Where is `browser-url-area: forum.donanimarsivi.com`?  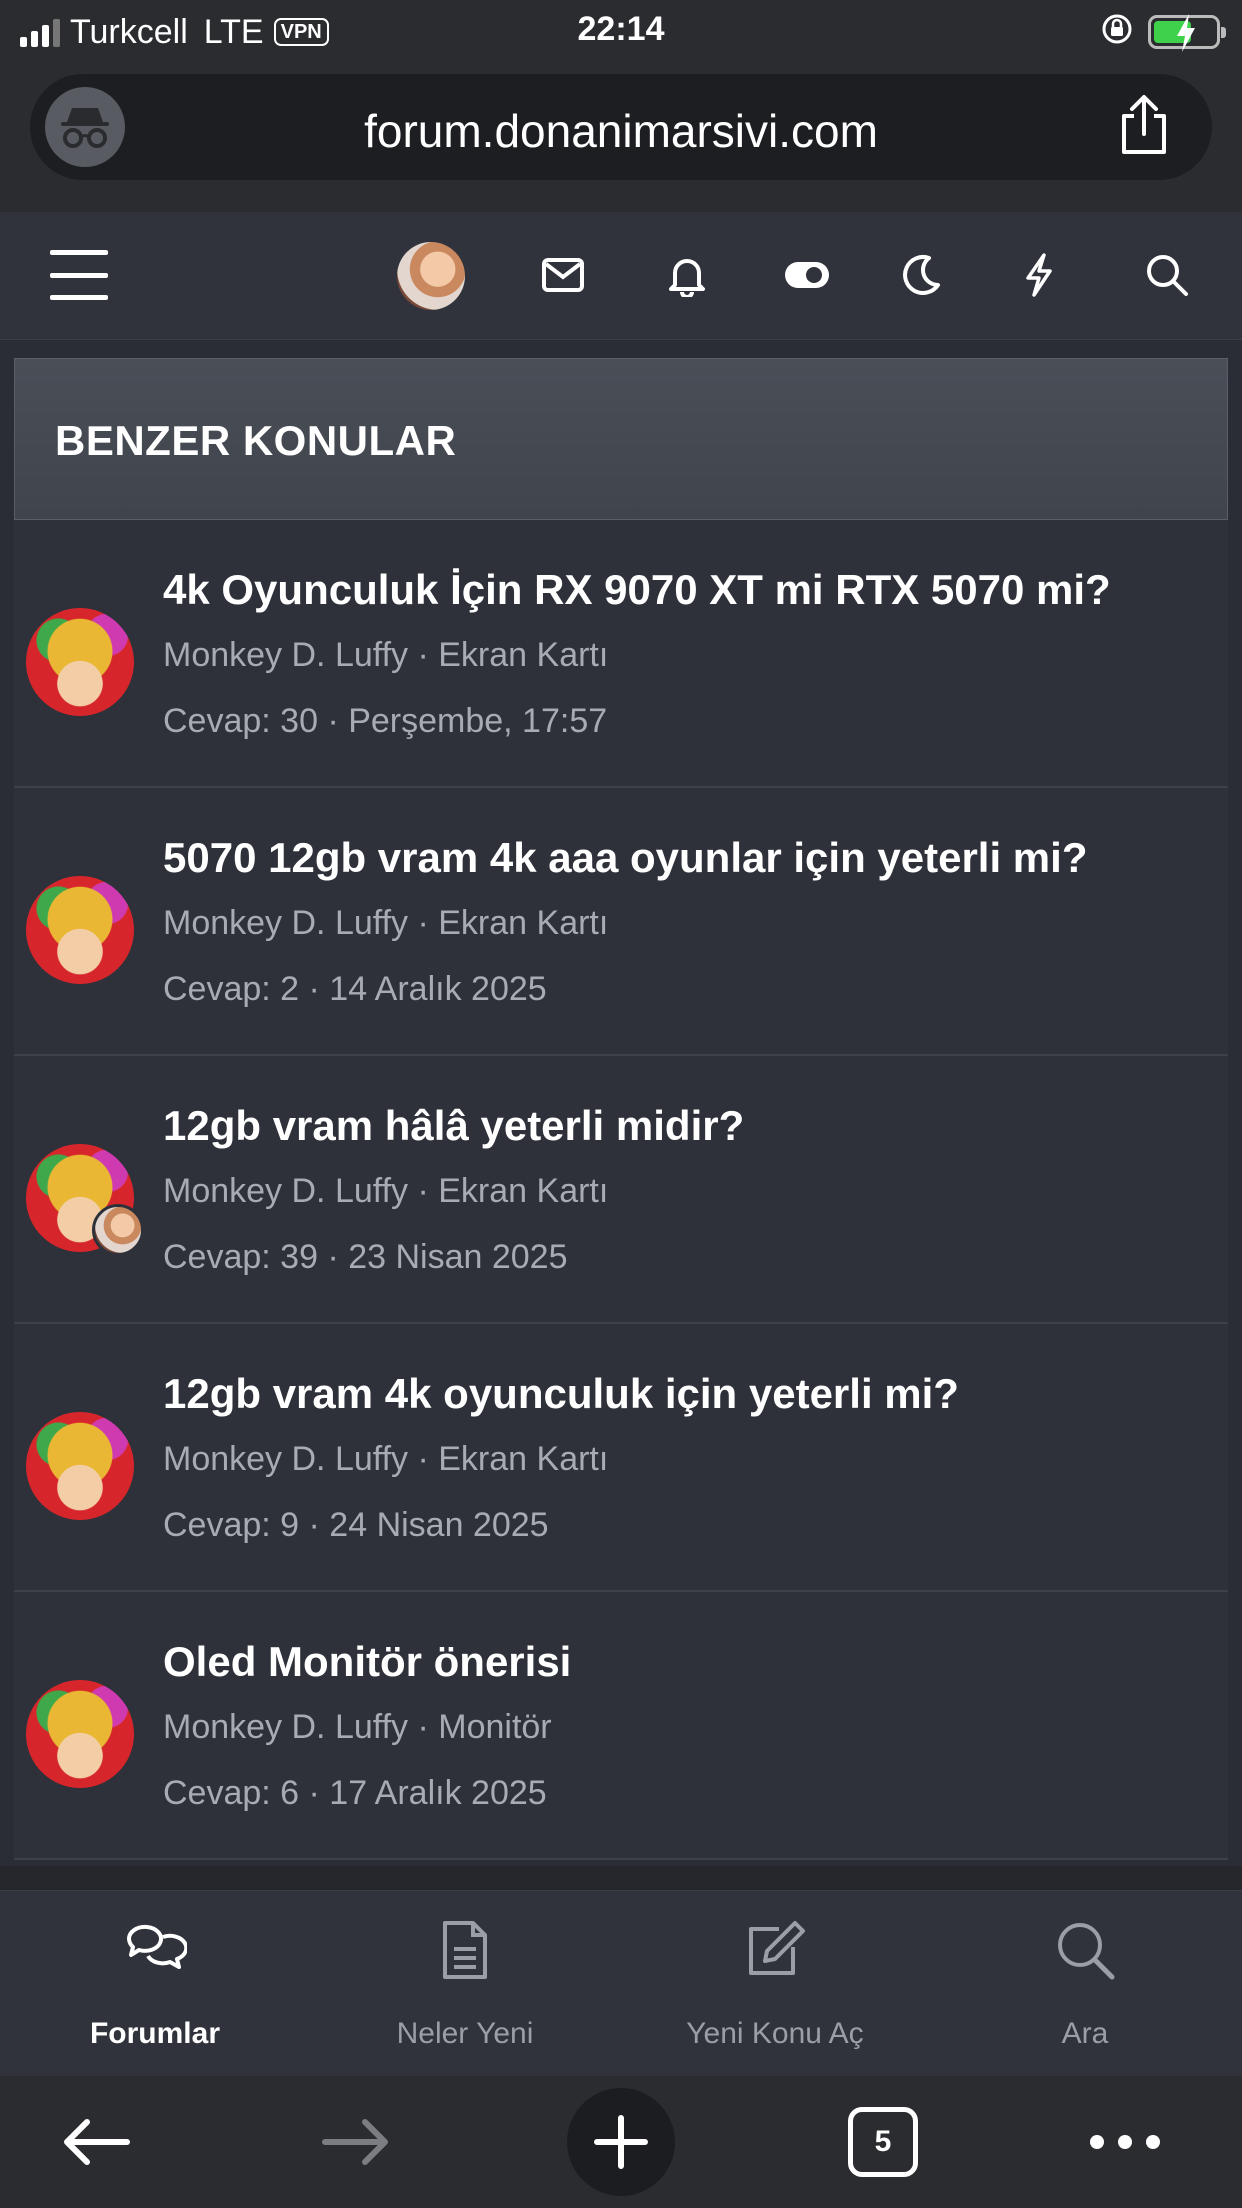
browser-url-area: forum.donanimarsivi.com is located at coordinates (621, 138).